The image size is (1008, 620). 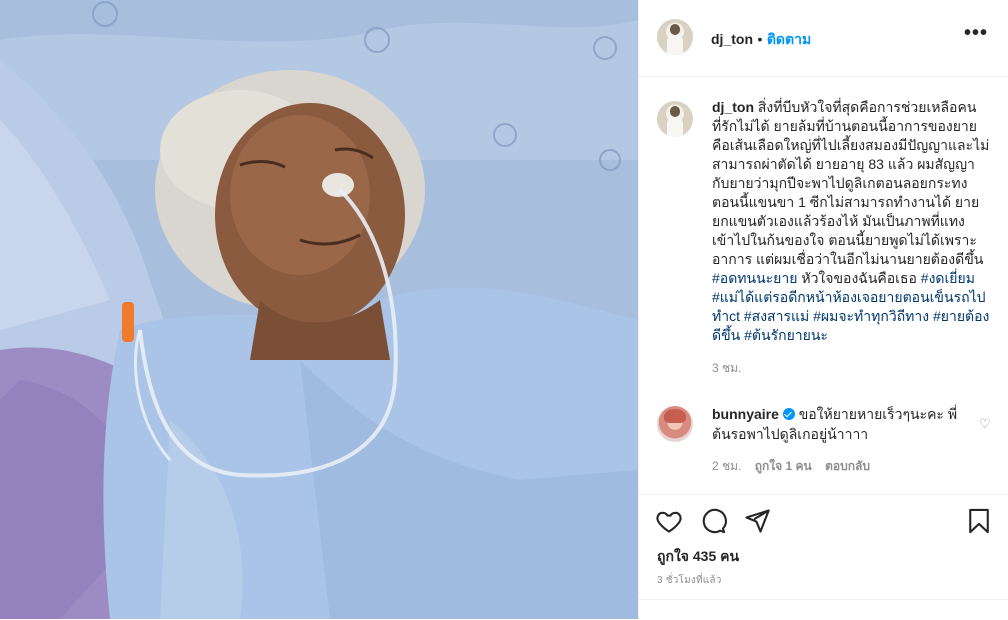 I want to click on post-header: dj_ton • ติดตาม •••, so click(x=823, y=38).